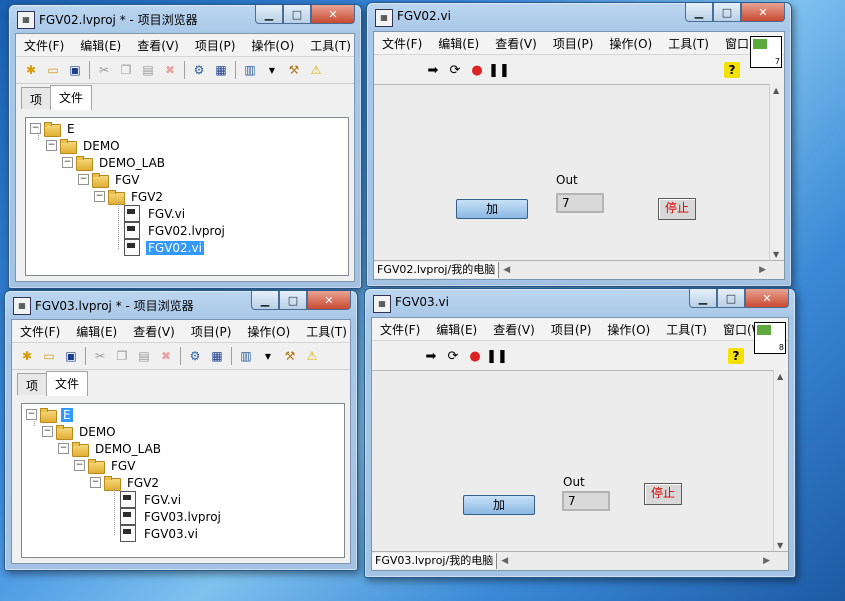 The width and height of the screenshot is (845, 601). I want to click on scroll-right-icon: ▶, so click(762, 270).